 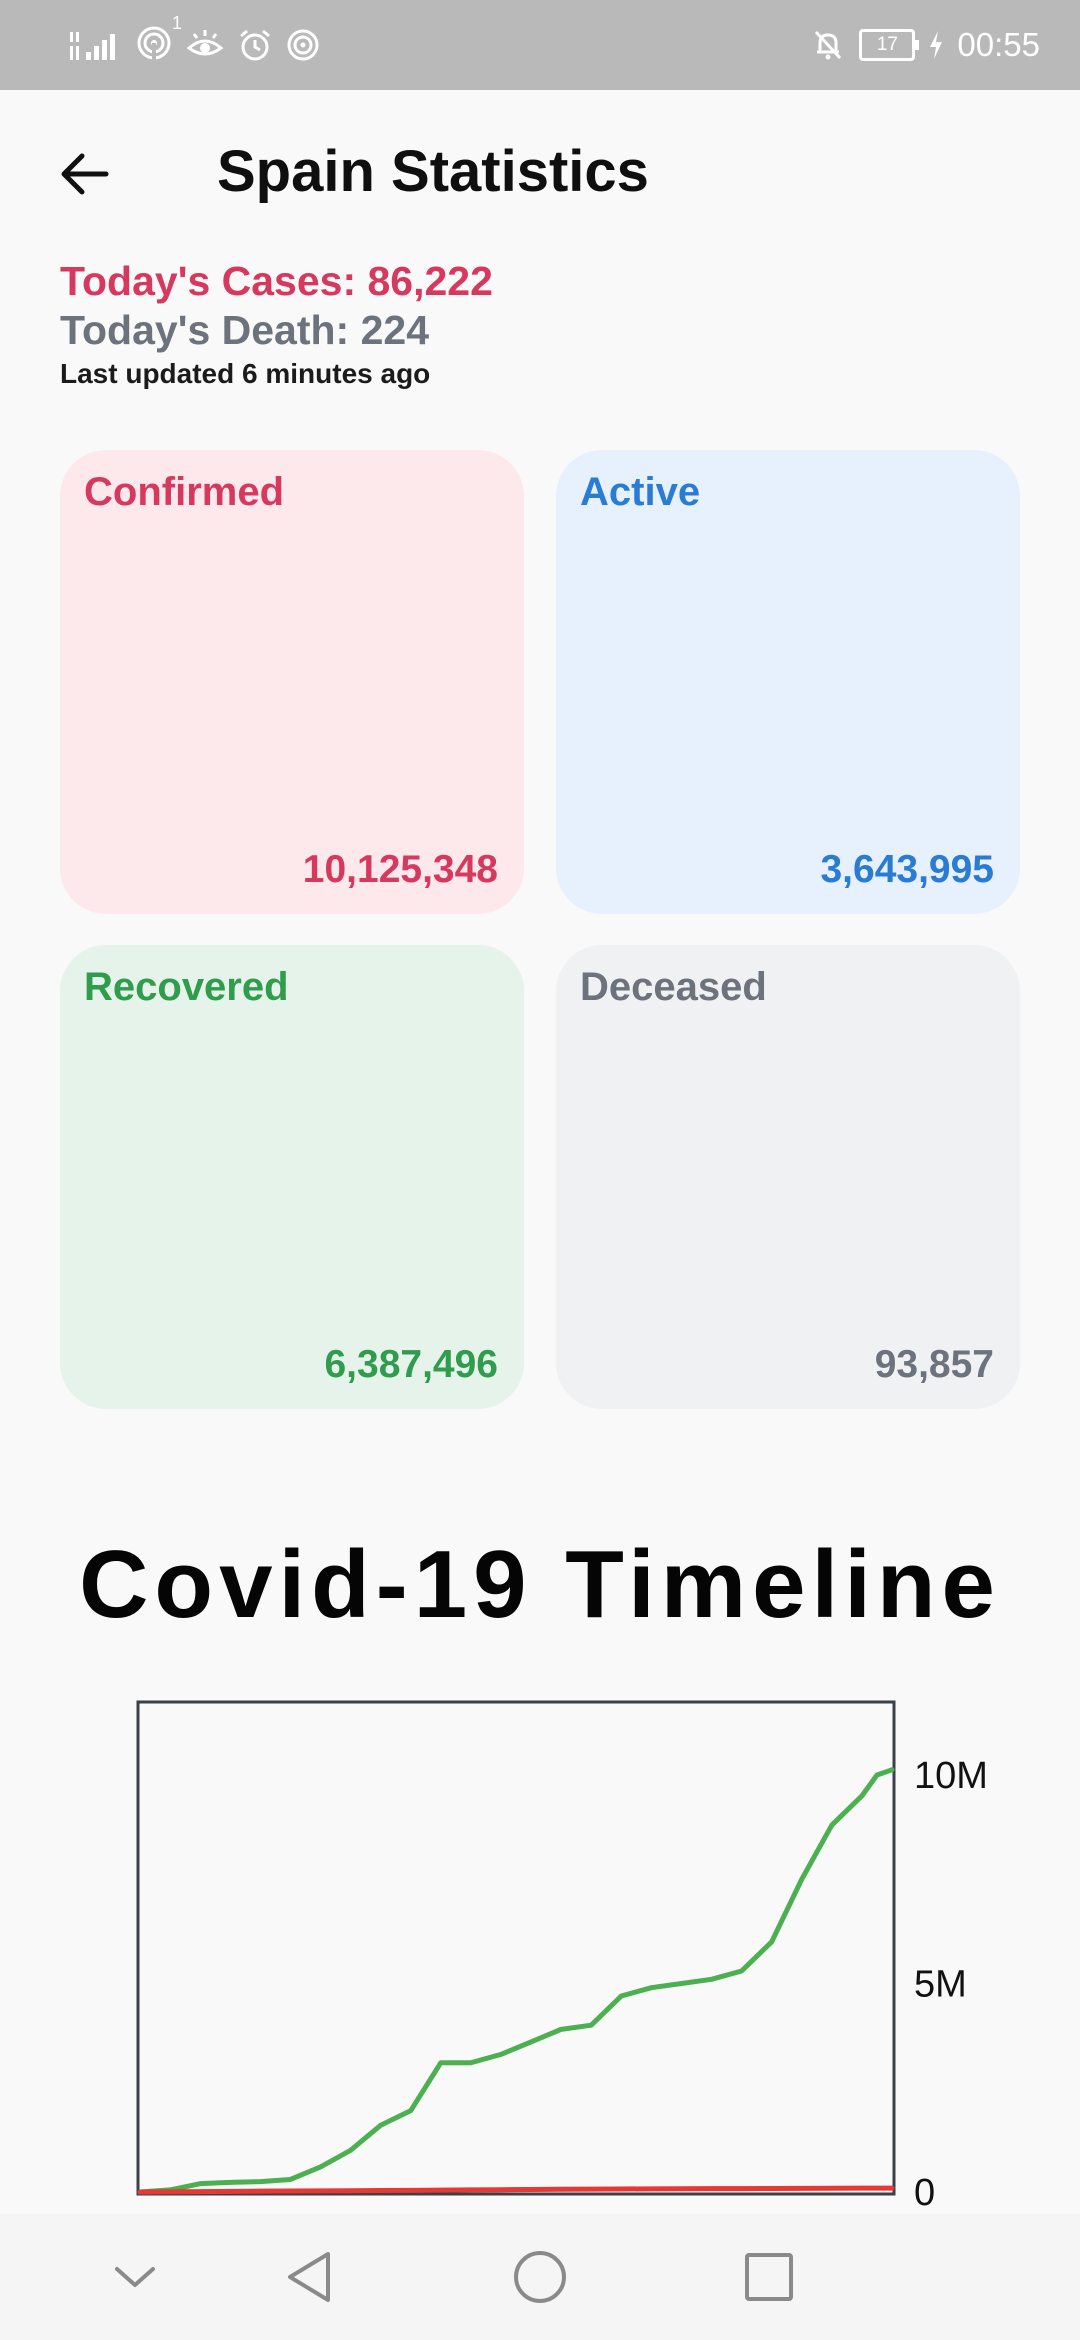 I want to click on chevron-down-icon, so click(x=135, y=2277).